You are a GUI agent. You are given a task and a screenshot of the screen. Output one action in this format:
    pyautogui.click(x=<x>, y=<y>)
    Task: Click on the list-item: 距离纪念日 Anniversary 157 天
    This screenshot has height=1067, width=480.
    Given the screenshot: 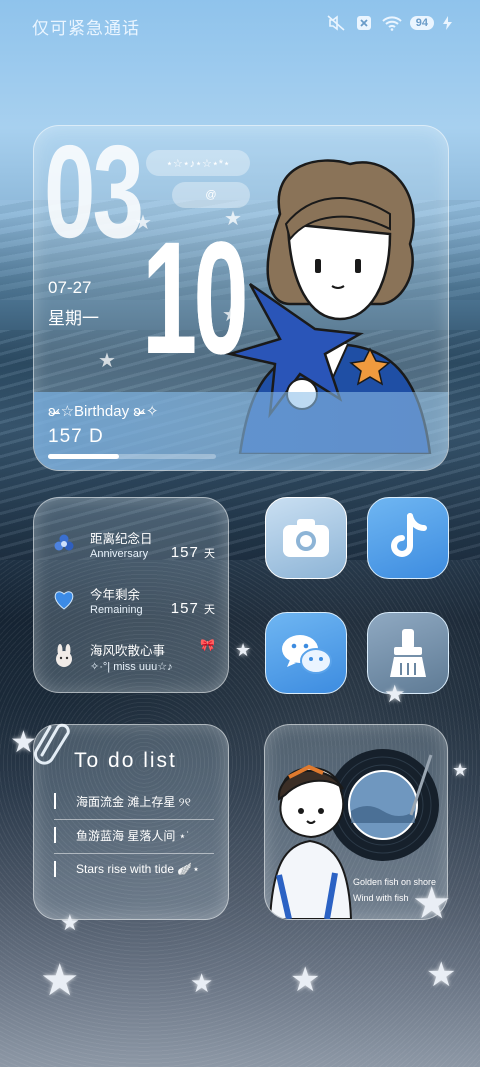 What is the action you would take?
    pyautogui.click(x=137, y=549)
    